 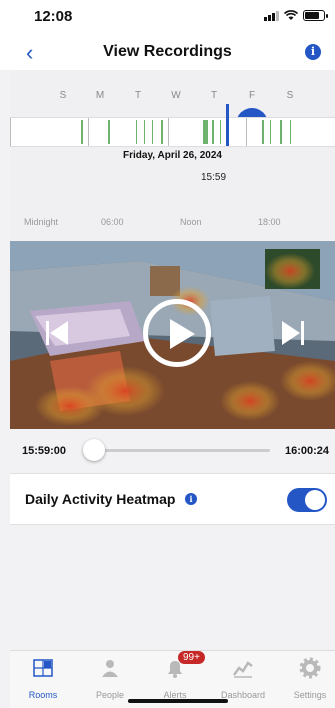 I want to click on heatmap-info-icon: i, so click(x=191, y=499).